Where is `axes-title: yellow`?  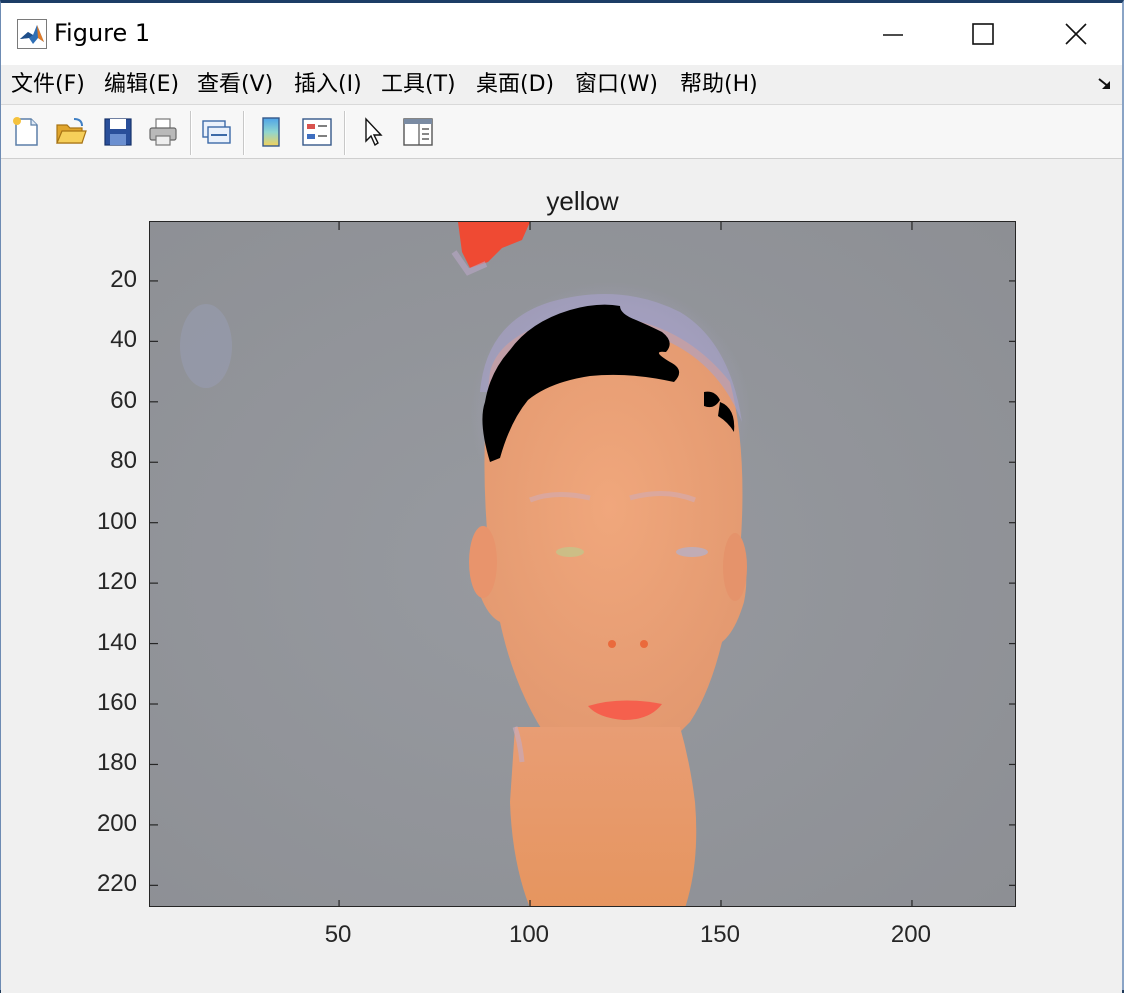
axes-title: yellow is located at coordinates (582, 201).